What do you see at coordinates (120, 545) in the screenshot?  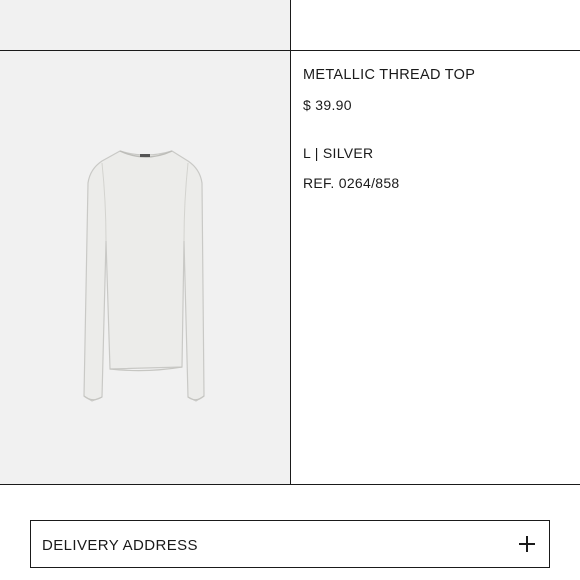 I see `delivery-address-label: DELIVERY ADDRESS` at bounding box center [120, 545].